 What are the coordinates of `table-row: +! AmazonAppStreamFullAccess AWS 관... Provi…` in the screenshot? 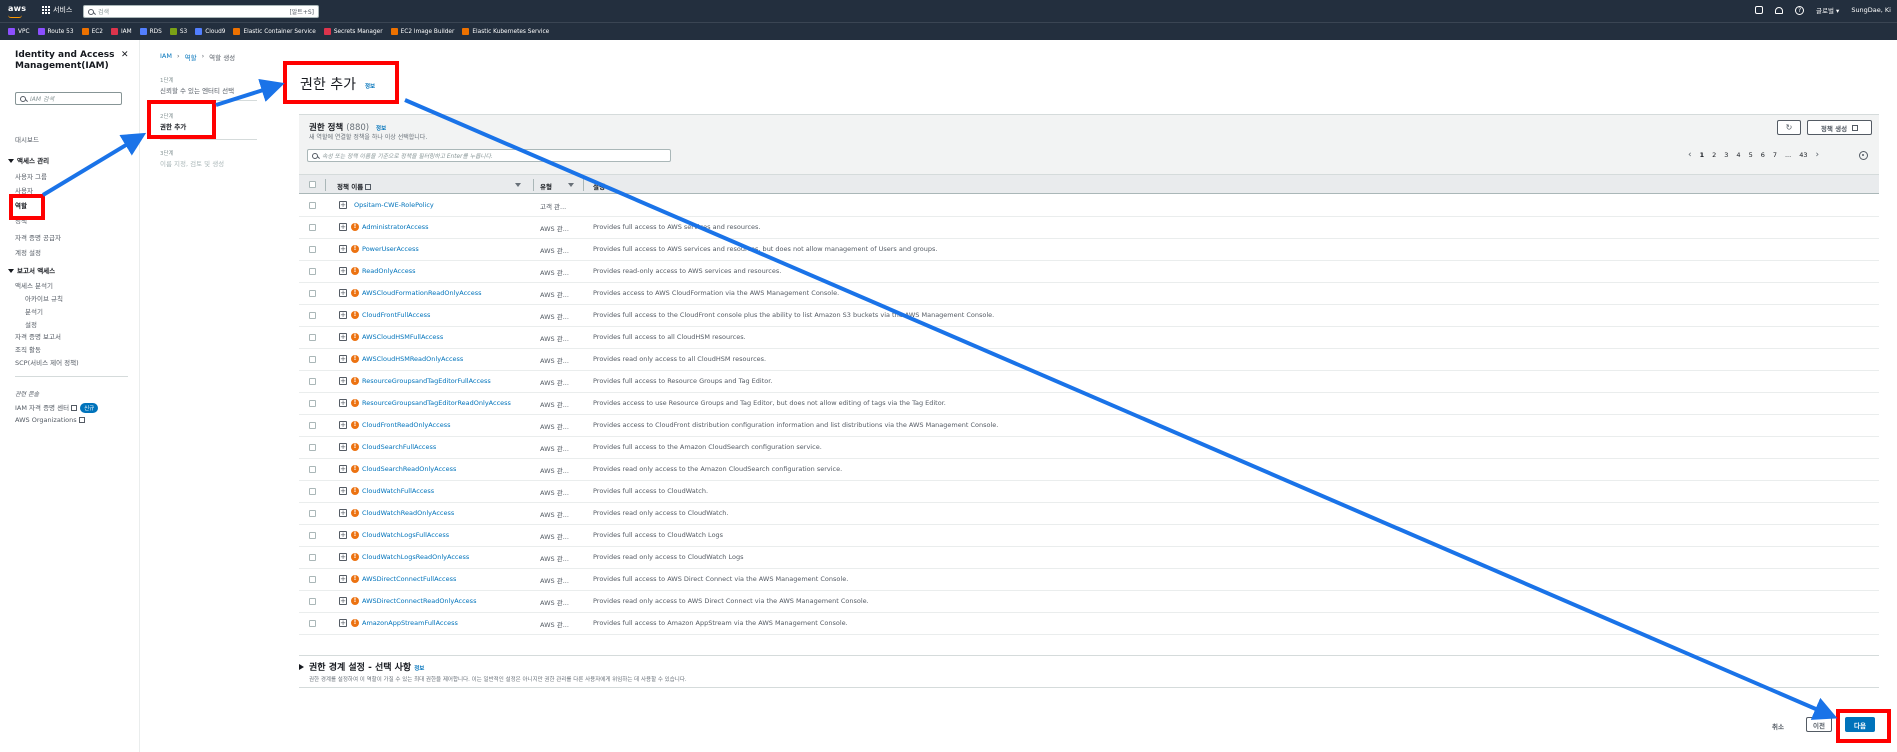 It's located at (1089, 624).